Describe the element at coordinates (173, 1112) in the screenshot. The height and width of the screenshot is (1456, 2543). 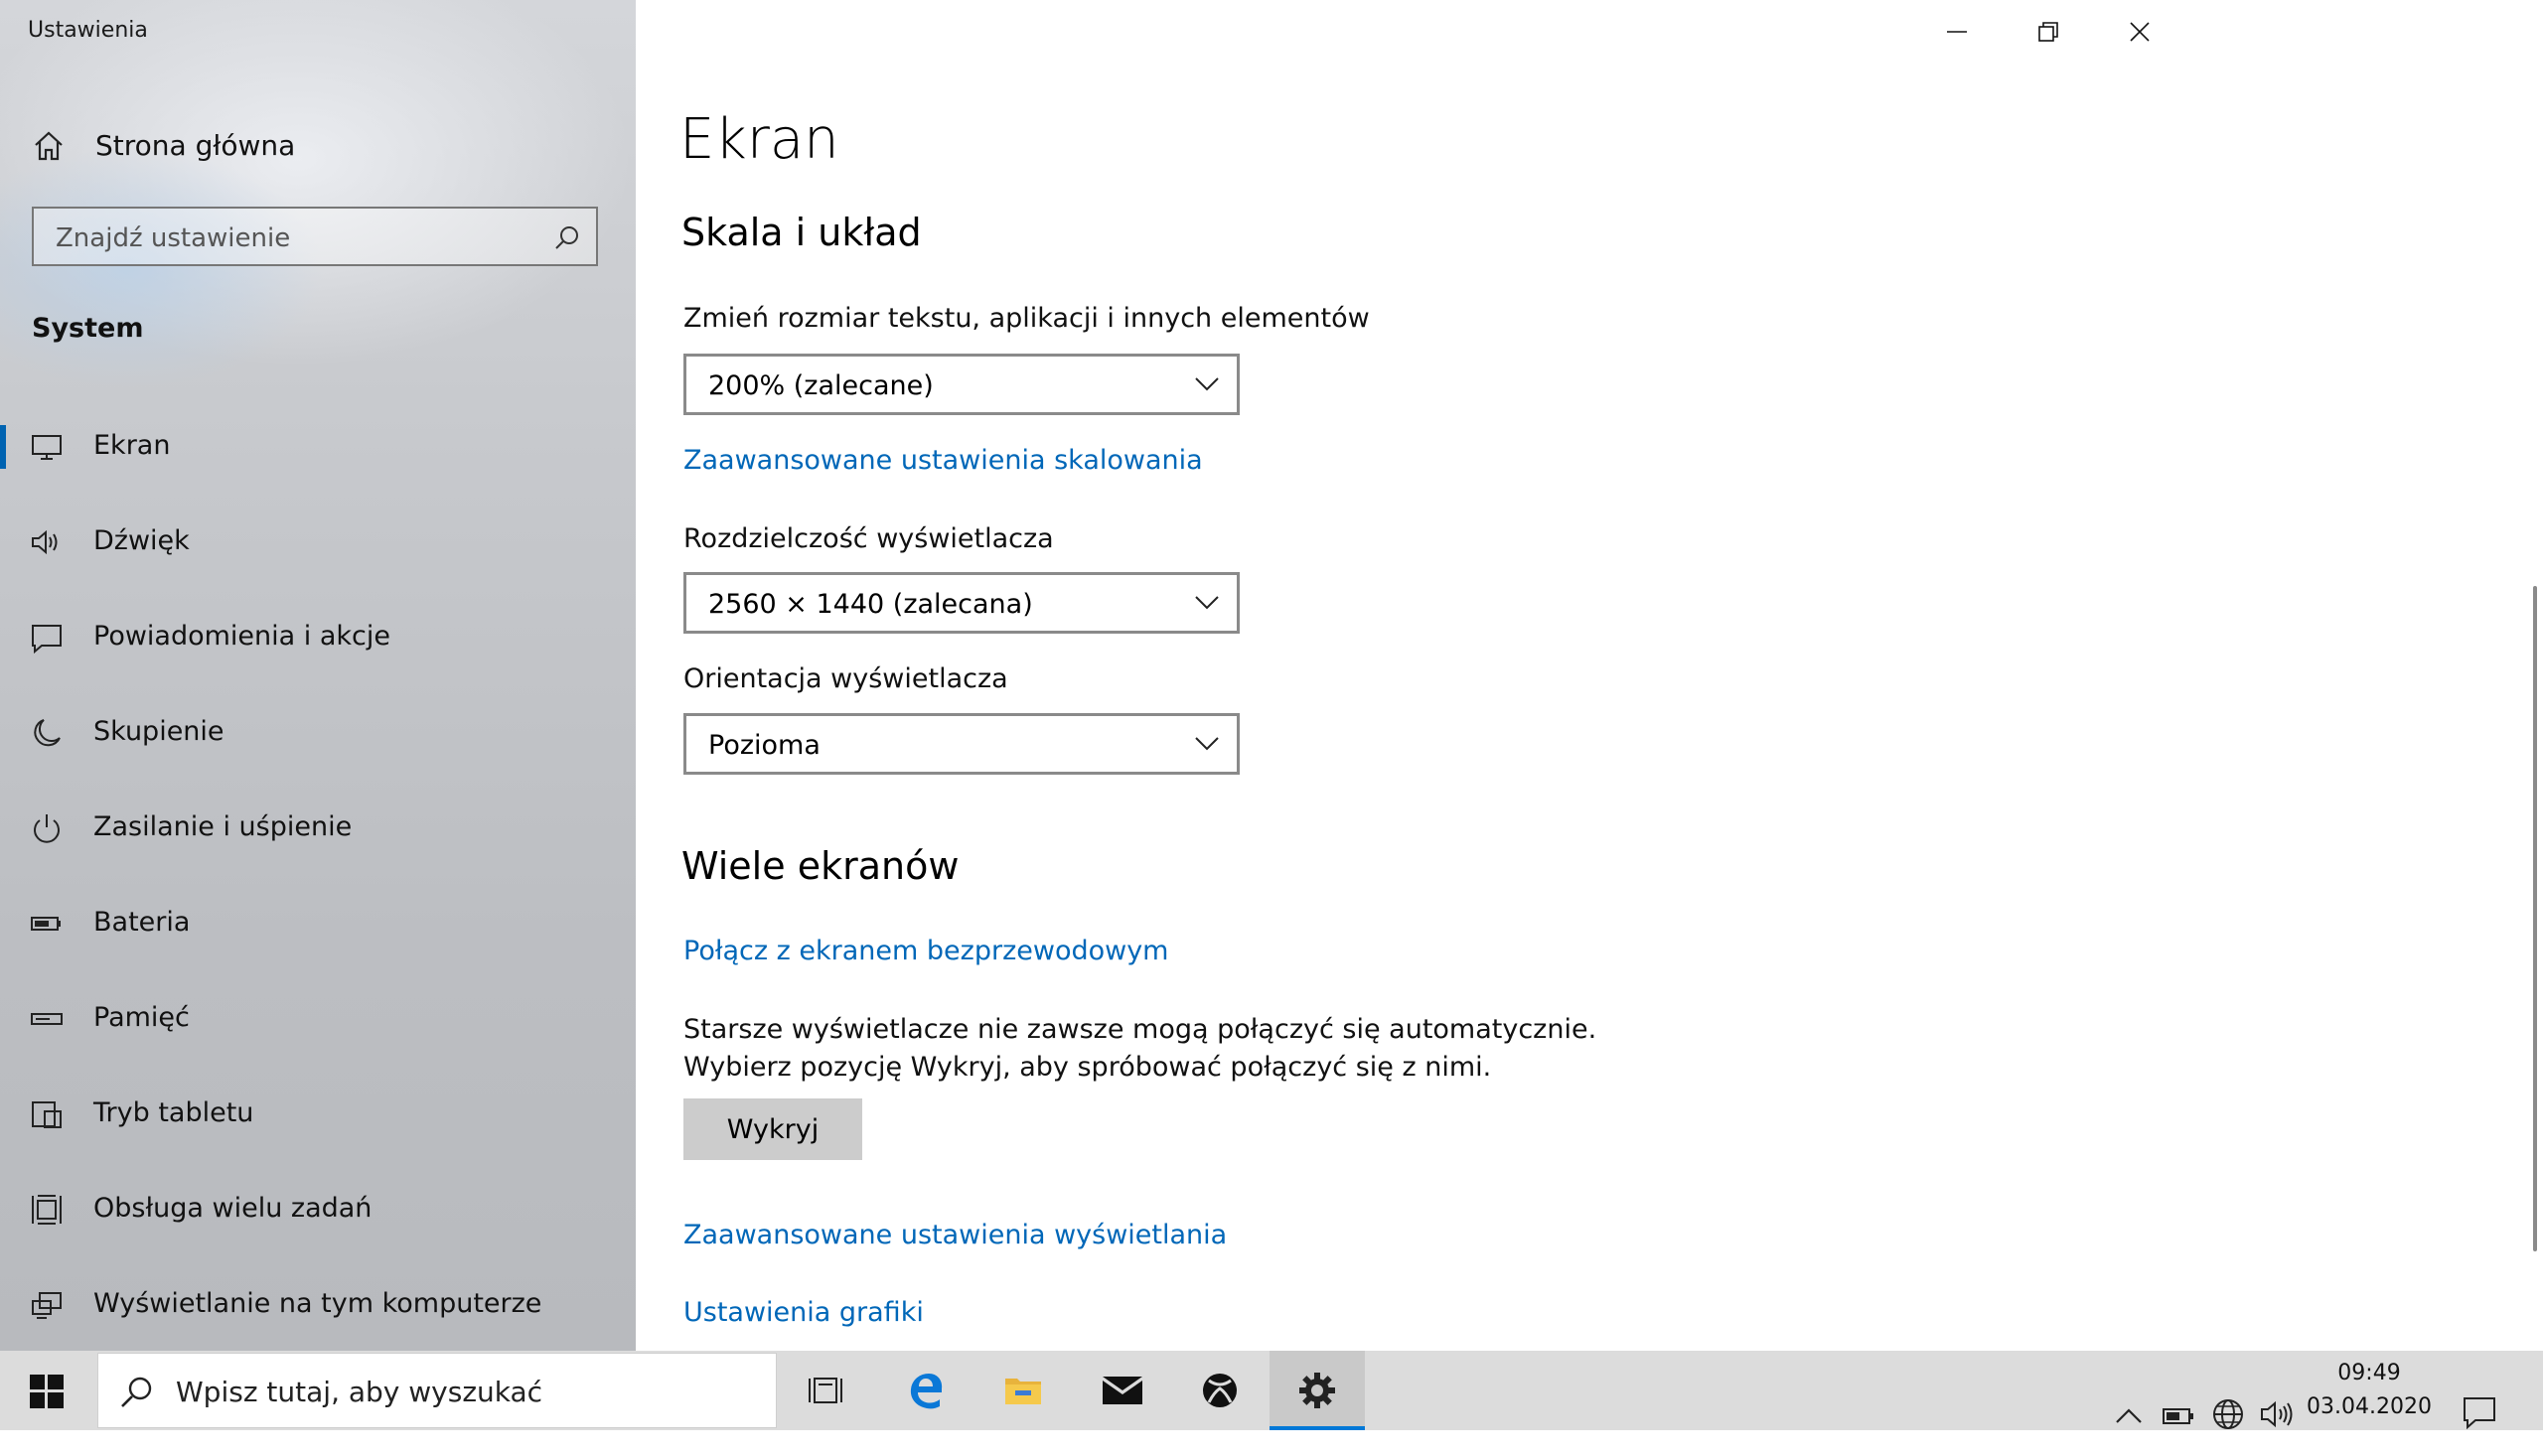
I see `sidebar-item-label: Tryb tabletu` at that location.